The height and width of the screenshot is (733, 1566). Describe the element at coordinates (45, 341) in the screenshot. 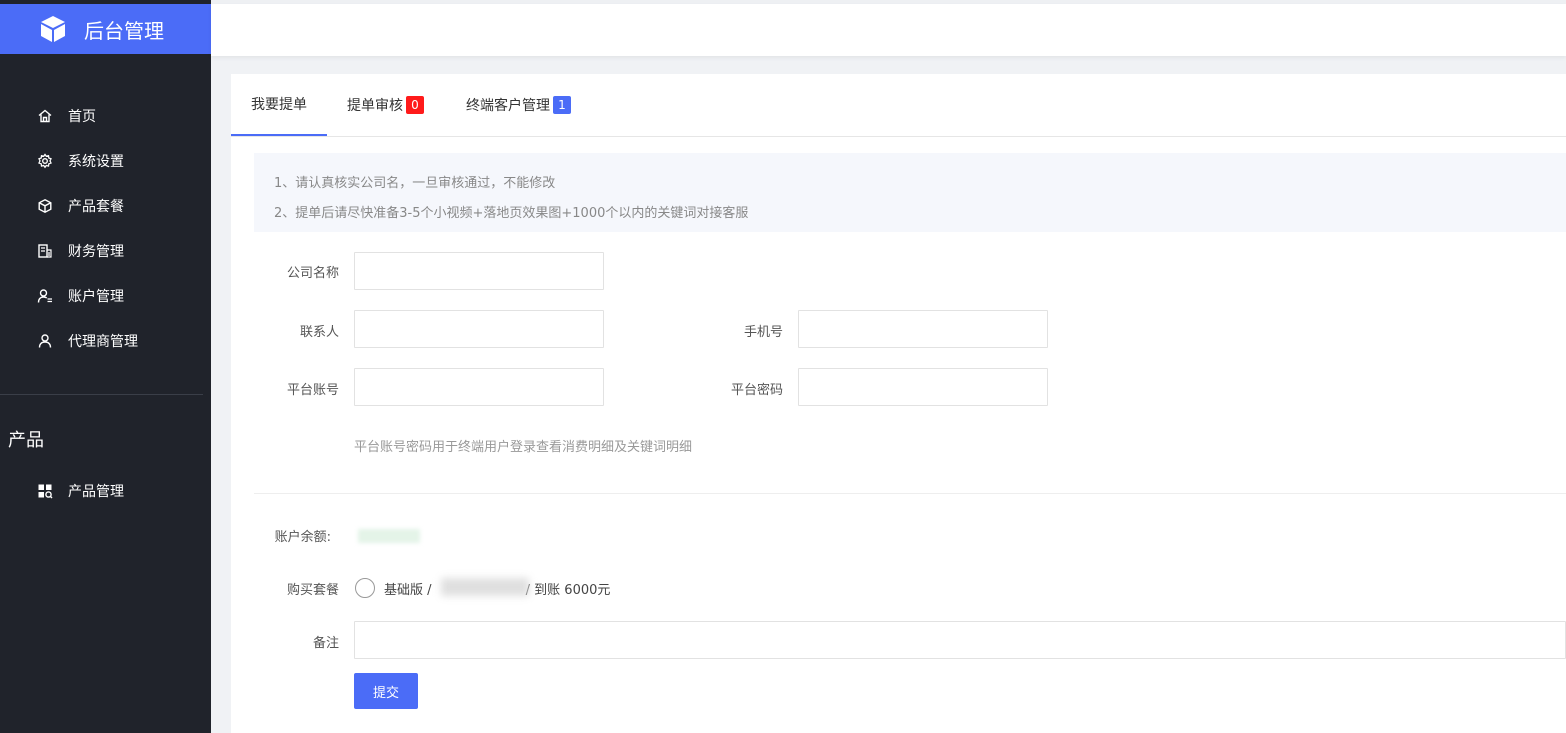

I see `user-icon` at that location.